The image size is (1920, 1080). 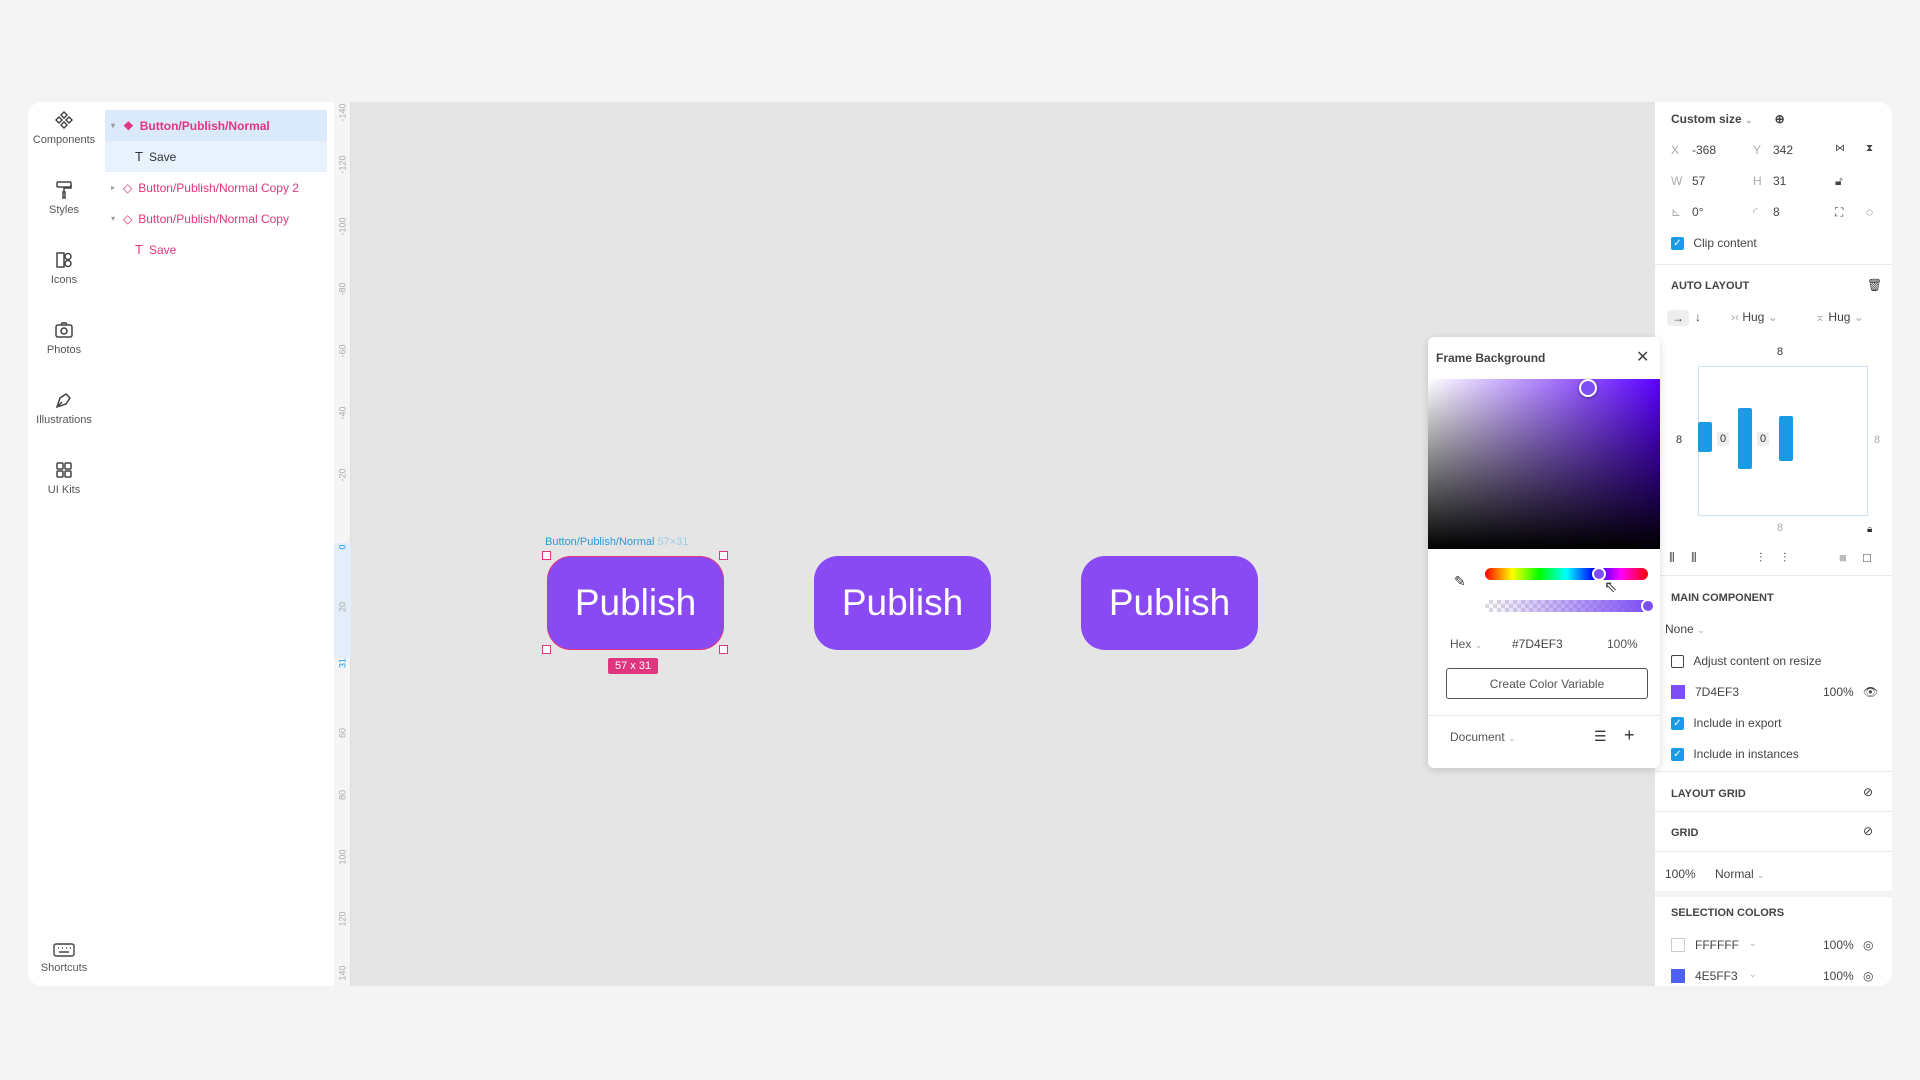 I want to click on ruler-label: 80, so click(x=342, y=795).